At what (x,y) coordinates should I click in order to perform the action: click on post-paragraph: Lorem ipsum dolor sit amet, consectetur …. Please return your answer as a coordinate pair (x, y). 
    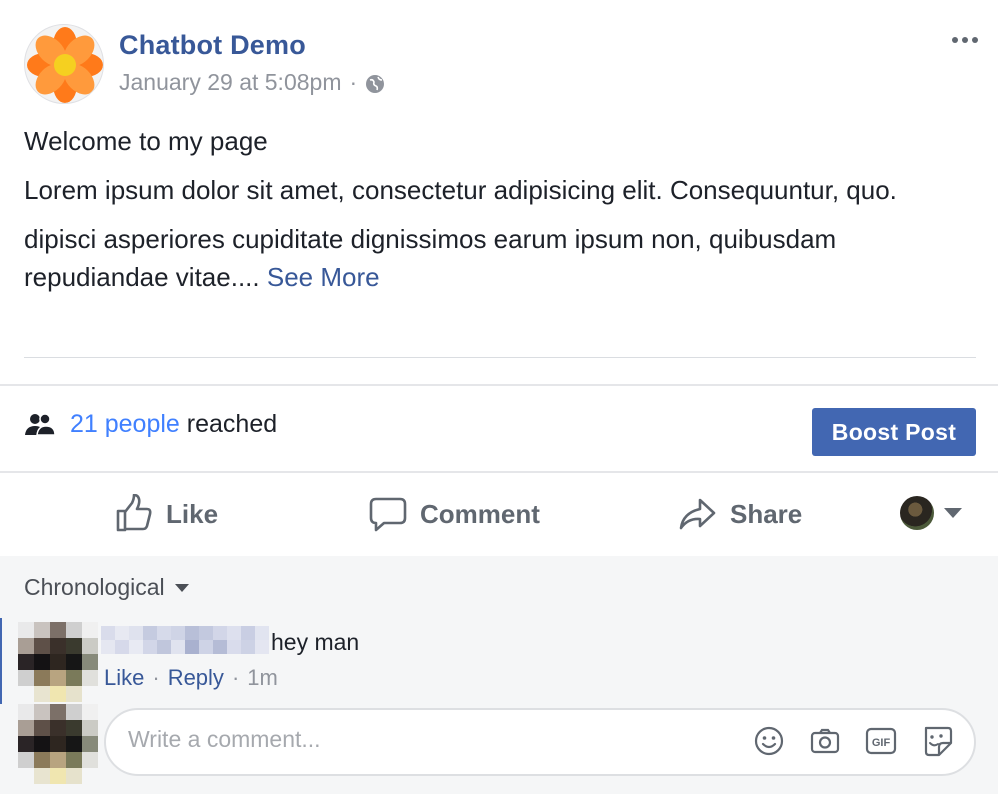
    Looking at the image, I should click on (460, 190).